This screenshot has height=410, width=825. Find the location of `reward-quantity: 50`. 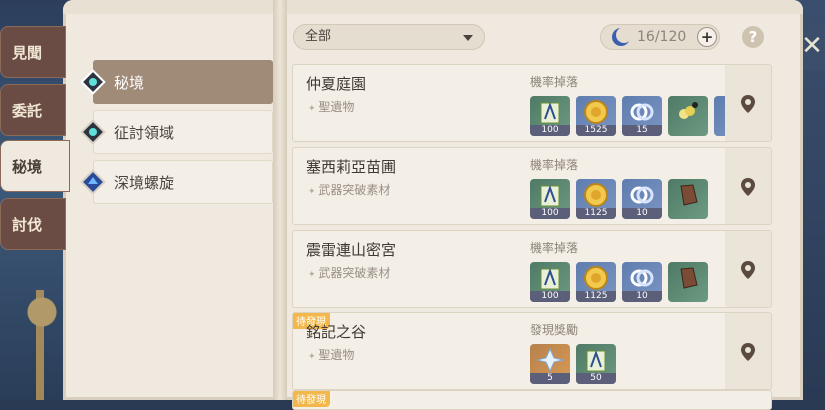

reward-quantity: 50 is located at coordinates (596, 378).